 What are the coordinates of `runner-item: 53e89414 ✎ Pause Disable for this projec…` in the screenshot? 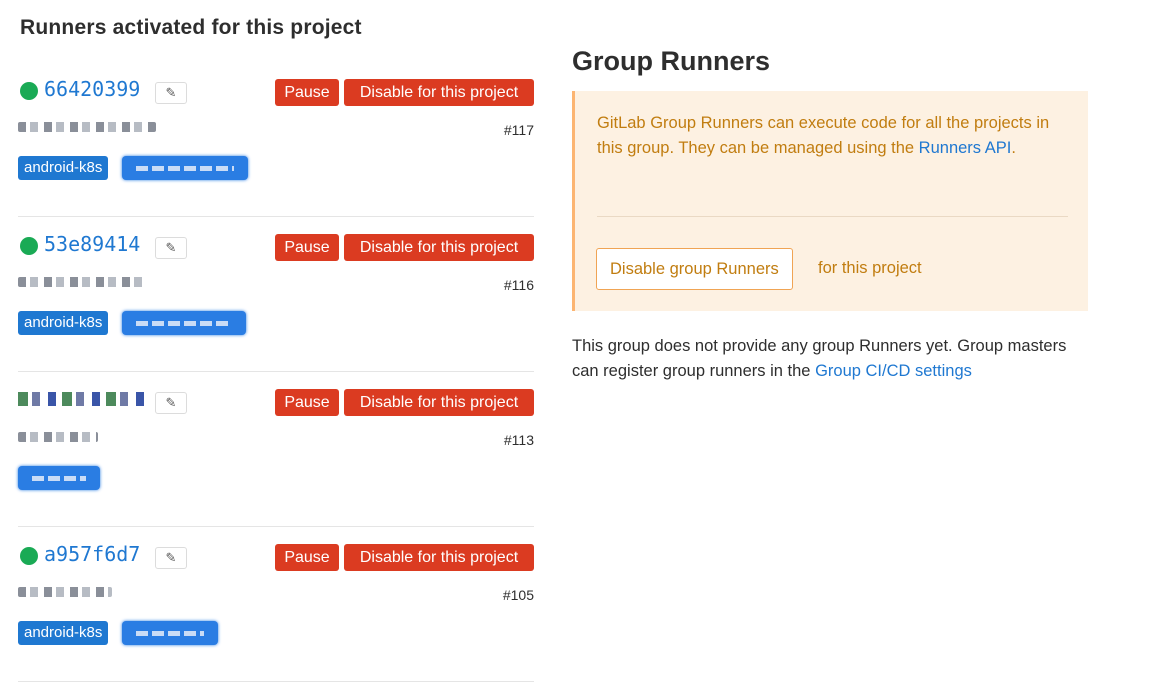 It's located at (276, 294).